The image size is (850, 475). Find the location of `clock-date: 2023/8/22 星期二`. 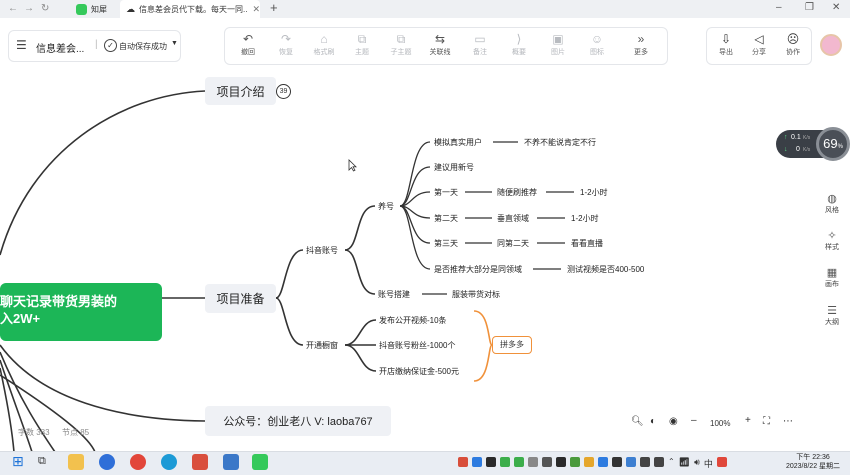

clock-date: 2023/8/22 星期二 is located at coordinates (813, 466).